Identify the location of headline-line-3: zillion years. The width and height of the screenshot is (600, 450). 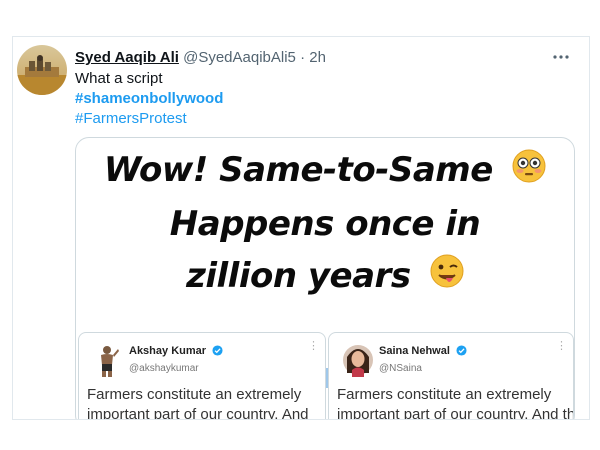
(298, 275).